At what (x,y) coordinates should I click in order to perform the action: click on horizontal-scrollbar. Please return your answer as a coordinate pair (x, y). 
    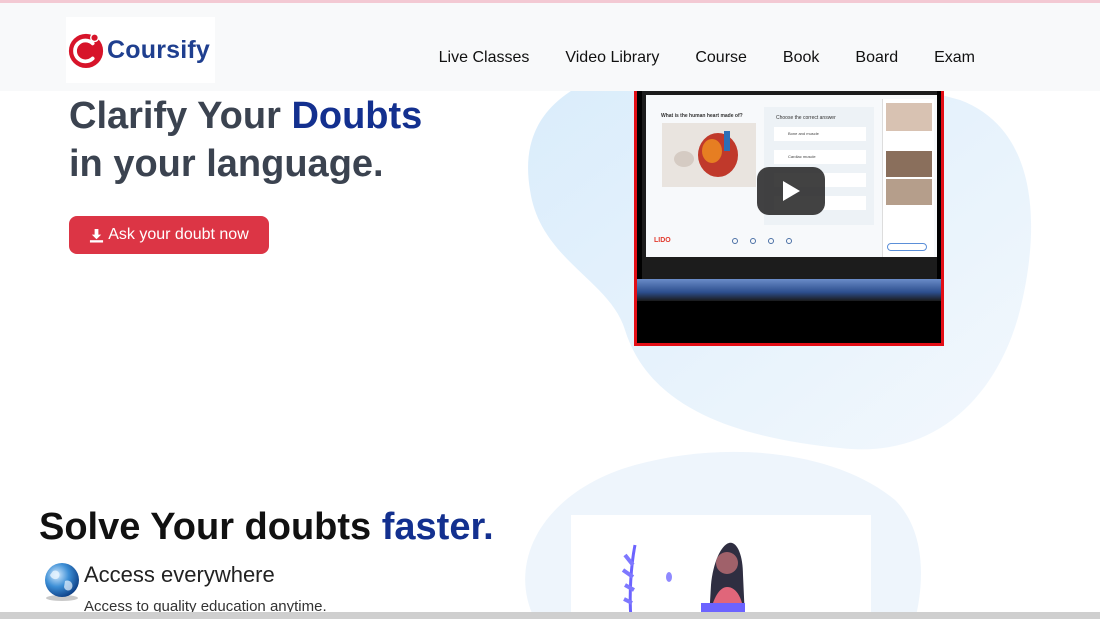
    Looking at the image, I should click on (550, 615).